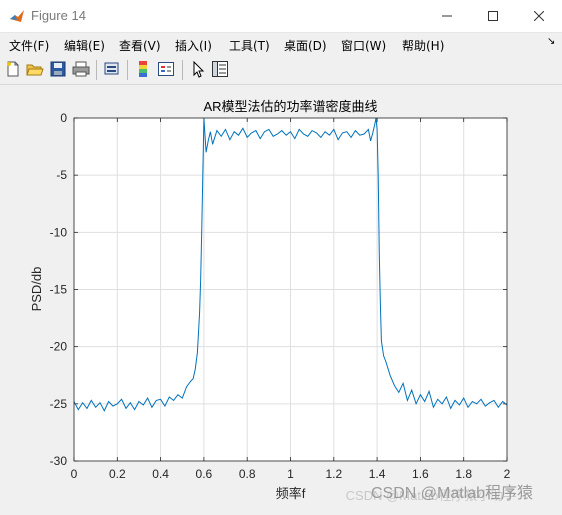 This screenshot has height=515, width=562. What do you see at coordinates (333, 474) in the screenshot?
I see `x-tick-label: 1.2` at bounding box center [333, 474].